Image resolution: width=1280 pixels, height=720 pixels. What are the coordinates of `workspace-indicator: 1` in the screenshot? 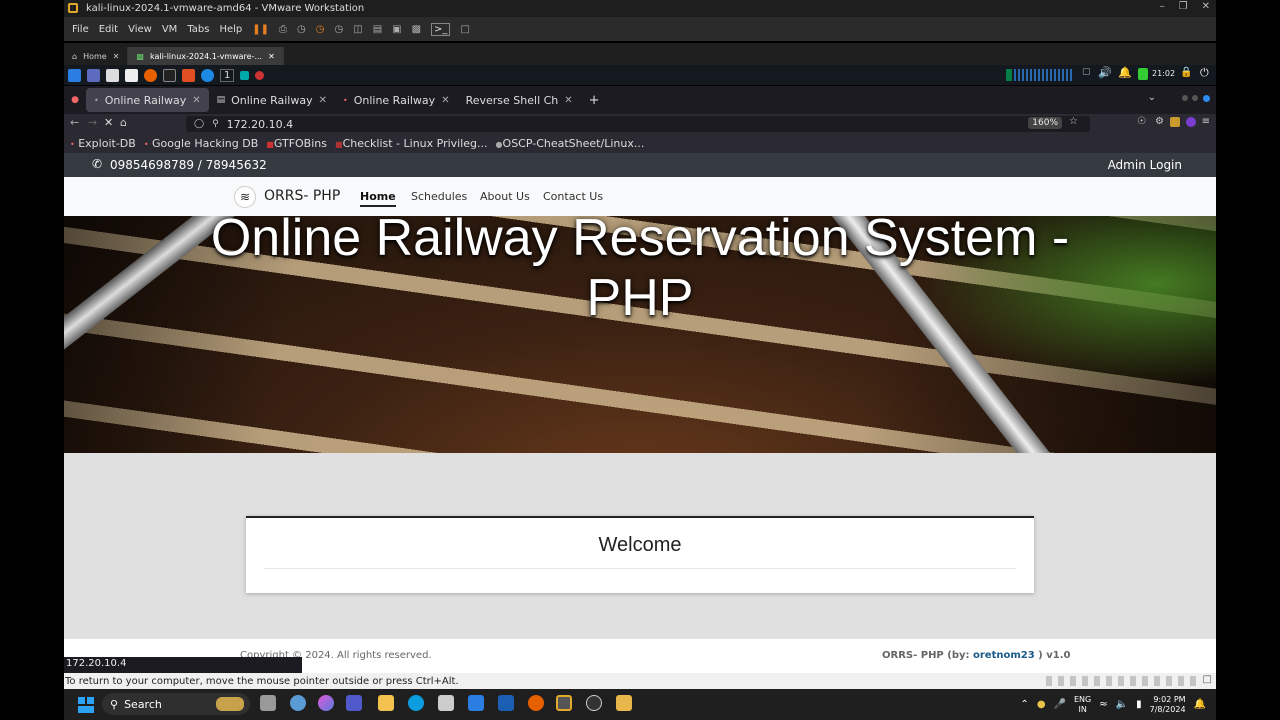 It's located at (227, 75).